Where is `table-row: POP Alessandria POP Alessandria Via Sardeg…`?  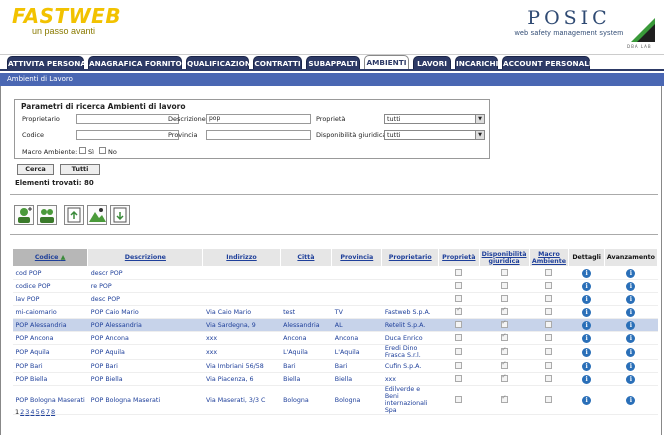
table-row: POP Alessandria POP Alessandria Via Sardeg… is located at coordinates (335, 325).